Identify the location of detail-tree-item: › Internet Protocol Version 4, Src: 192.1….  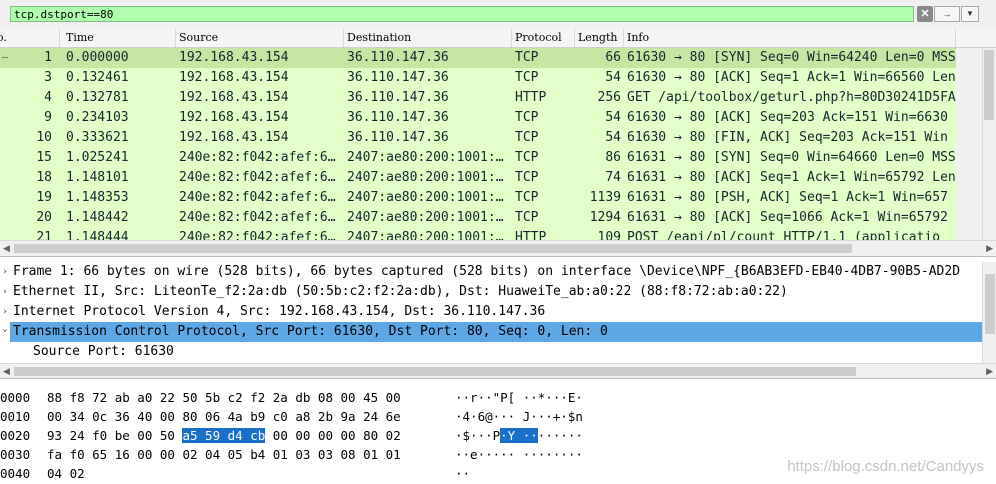
(498, 312).